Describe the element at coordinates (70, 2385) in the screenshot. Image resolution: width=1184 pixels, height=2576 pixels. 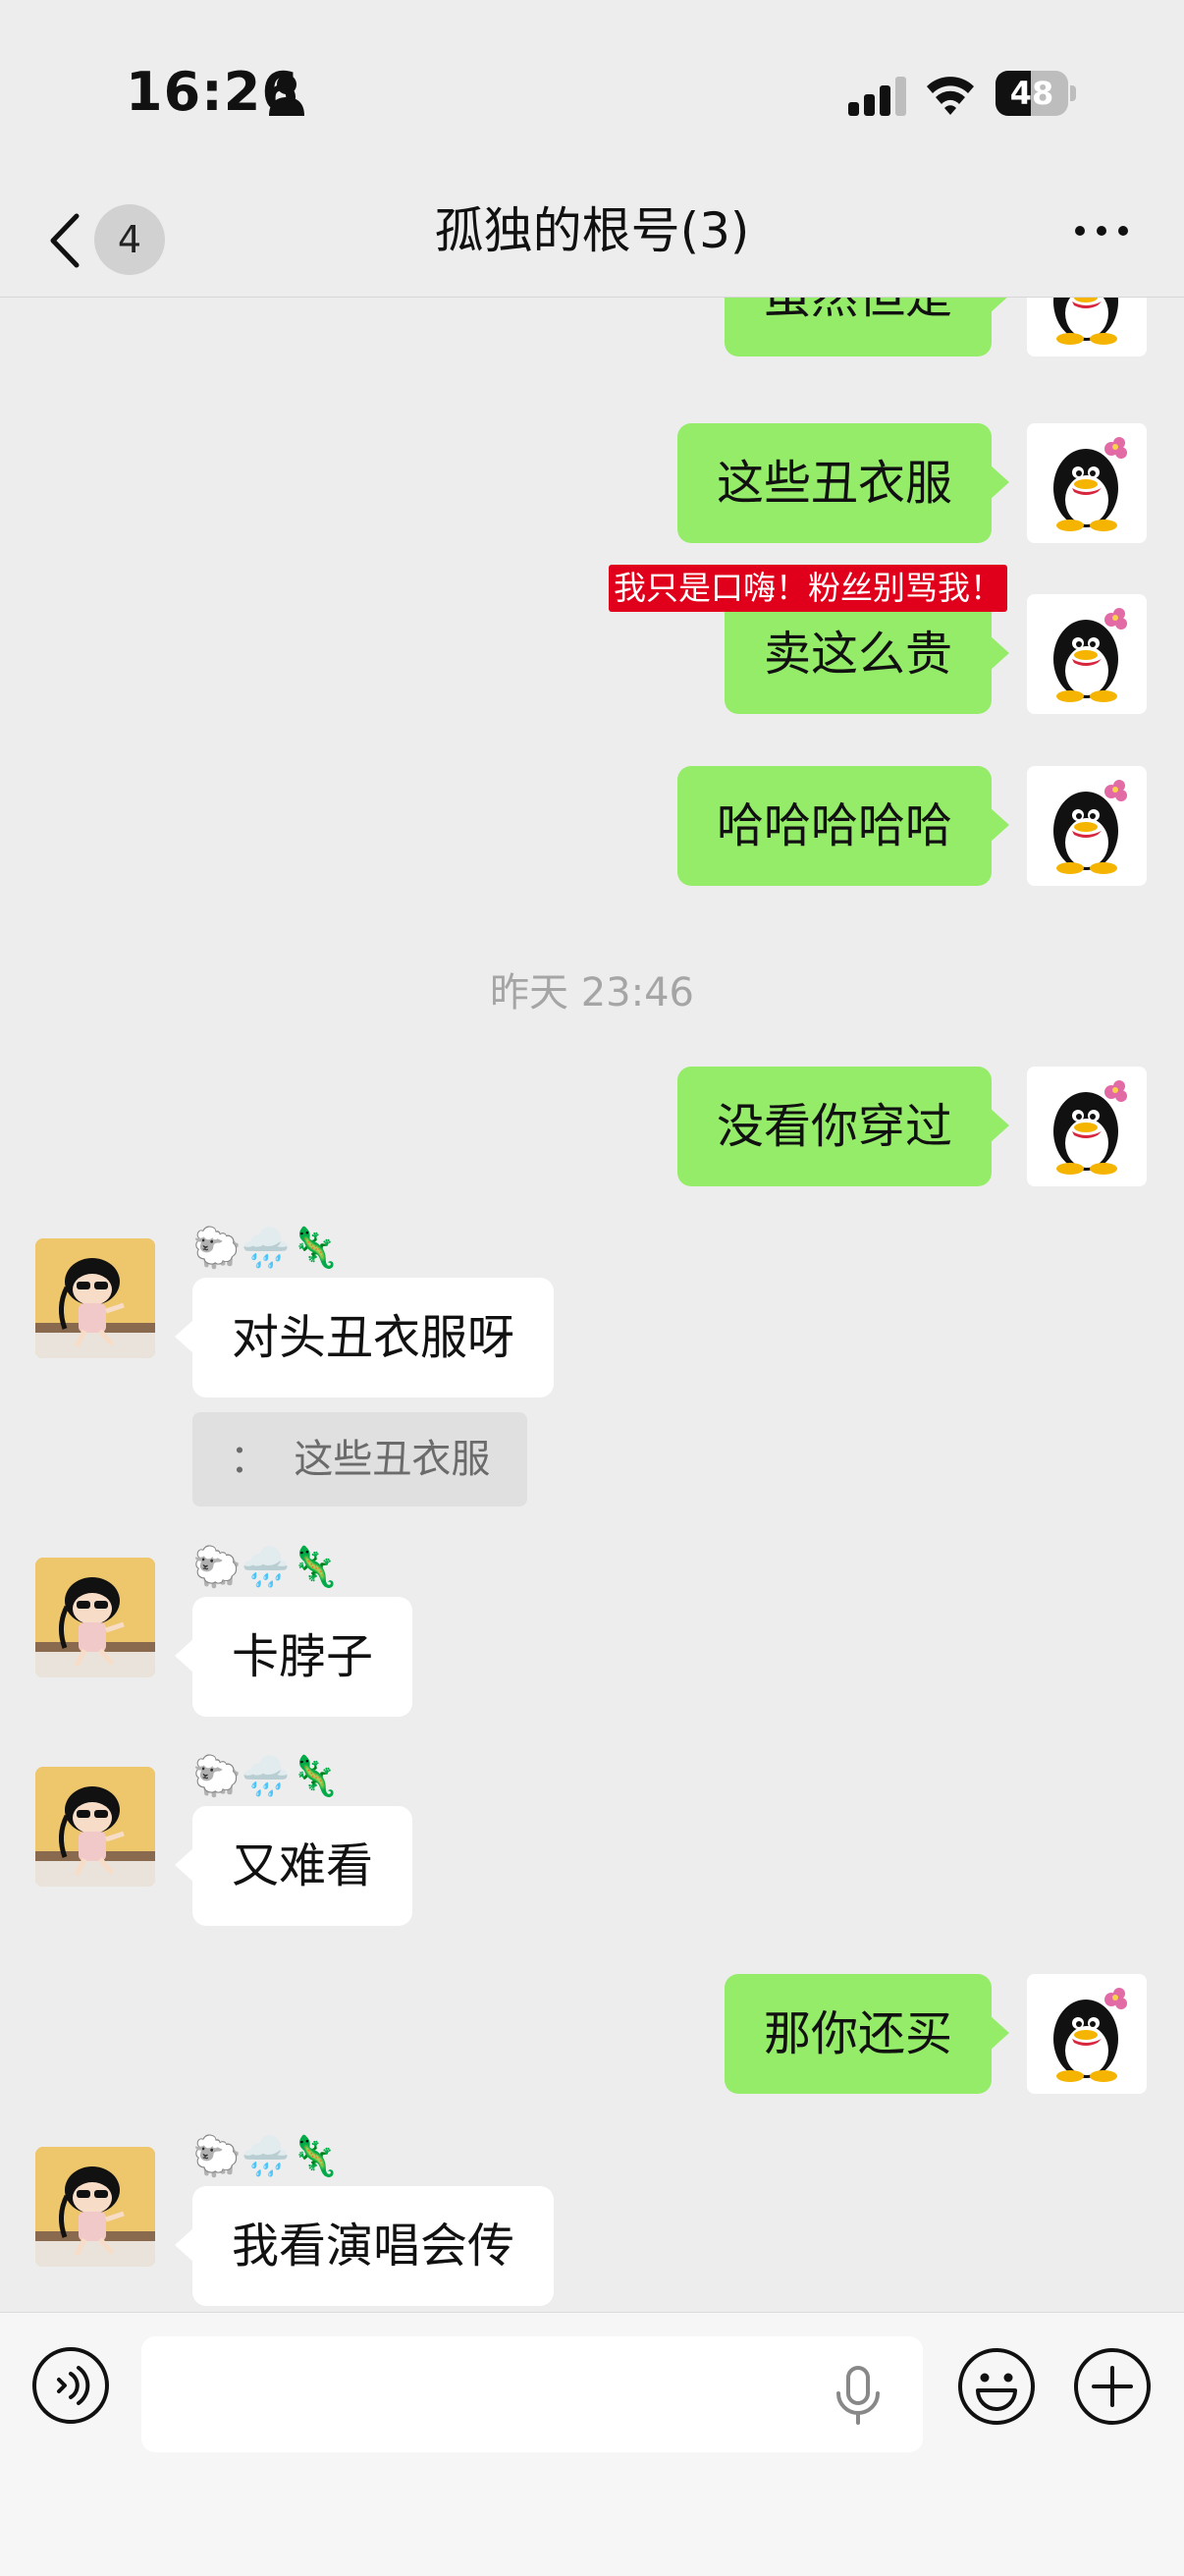
I see `voice-input-icon` at that location.